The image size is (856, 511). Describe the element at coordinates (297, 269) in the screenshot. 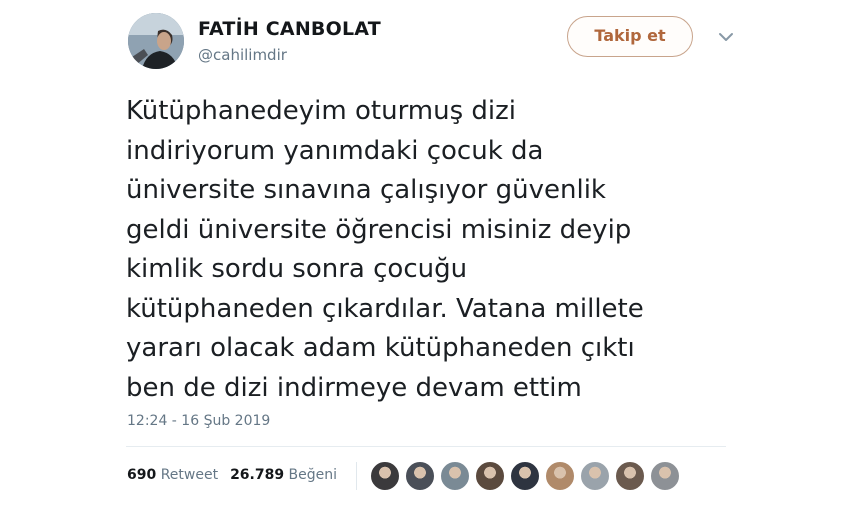

I see `tweet-line: kimlik sordu sonra çocuğu` at that location.